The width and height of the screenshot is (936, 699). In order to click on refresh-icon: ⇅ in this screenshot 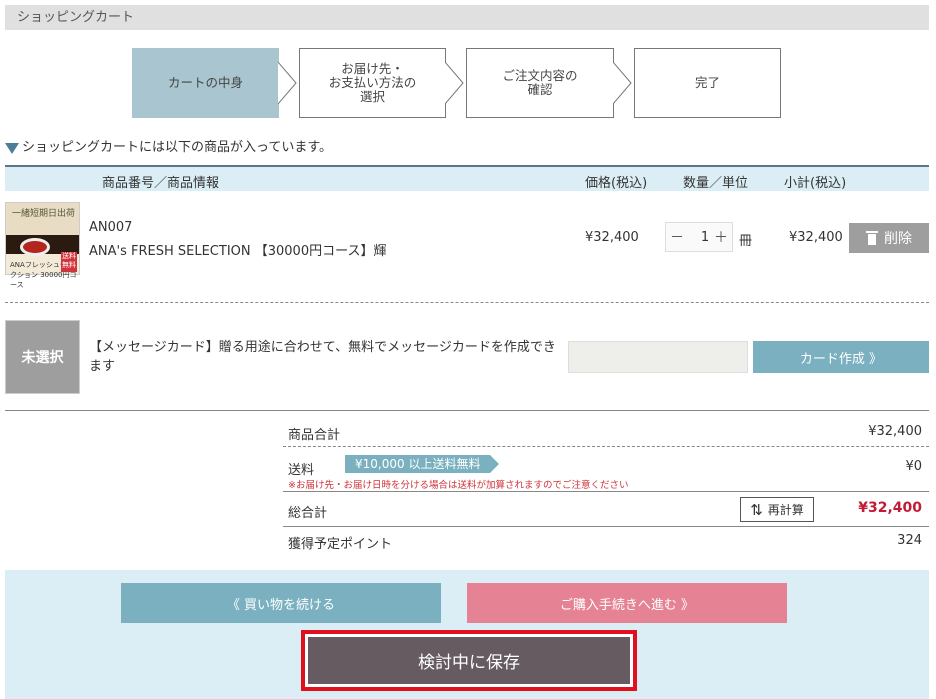, I will do `click(756, 509)`.